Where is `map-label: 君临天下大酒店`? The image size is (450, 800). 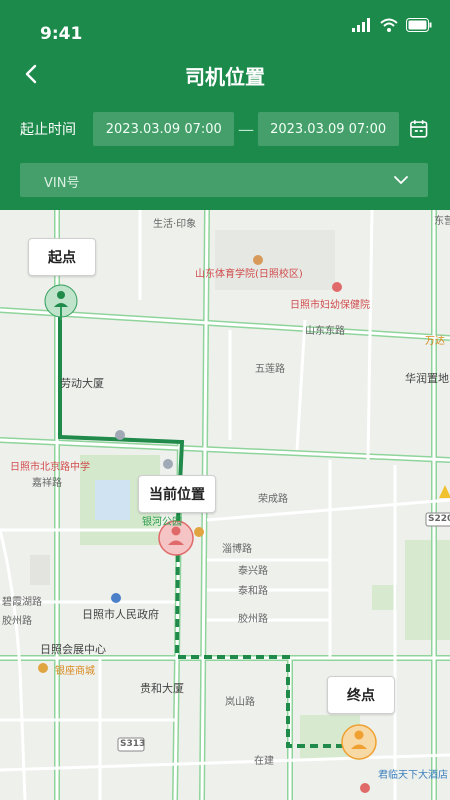 map-label: 君临天下大酒店 is located at coordinates (413, 775).